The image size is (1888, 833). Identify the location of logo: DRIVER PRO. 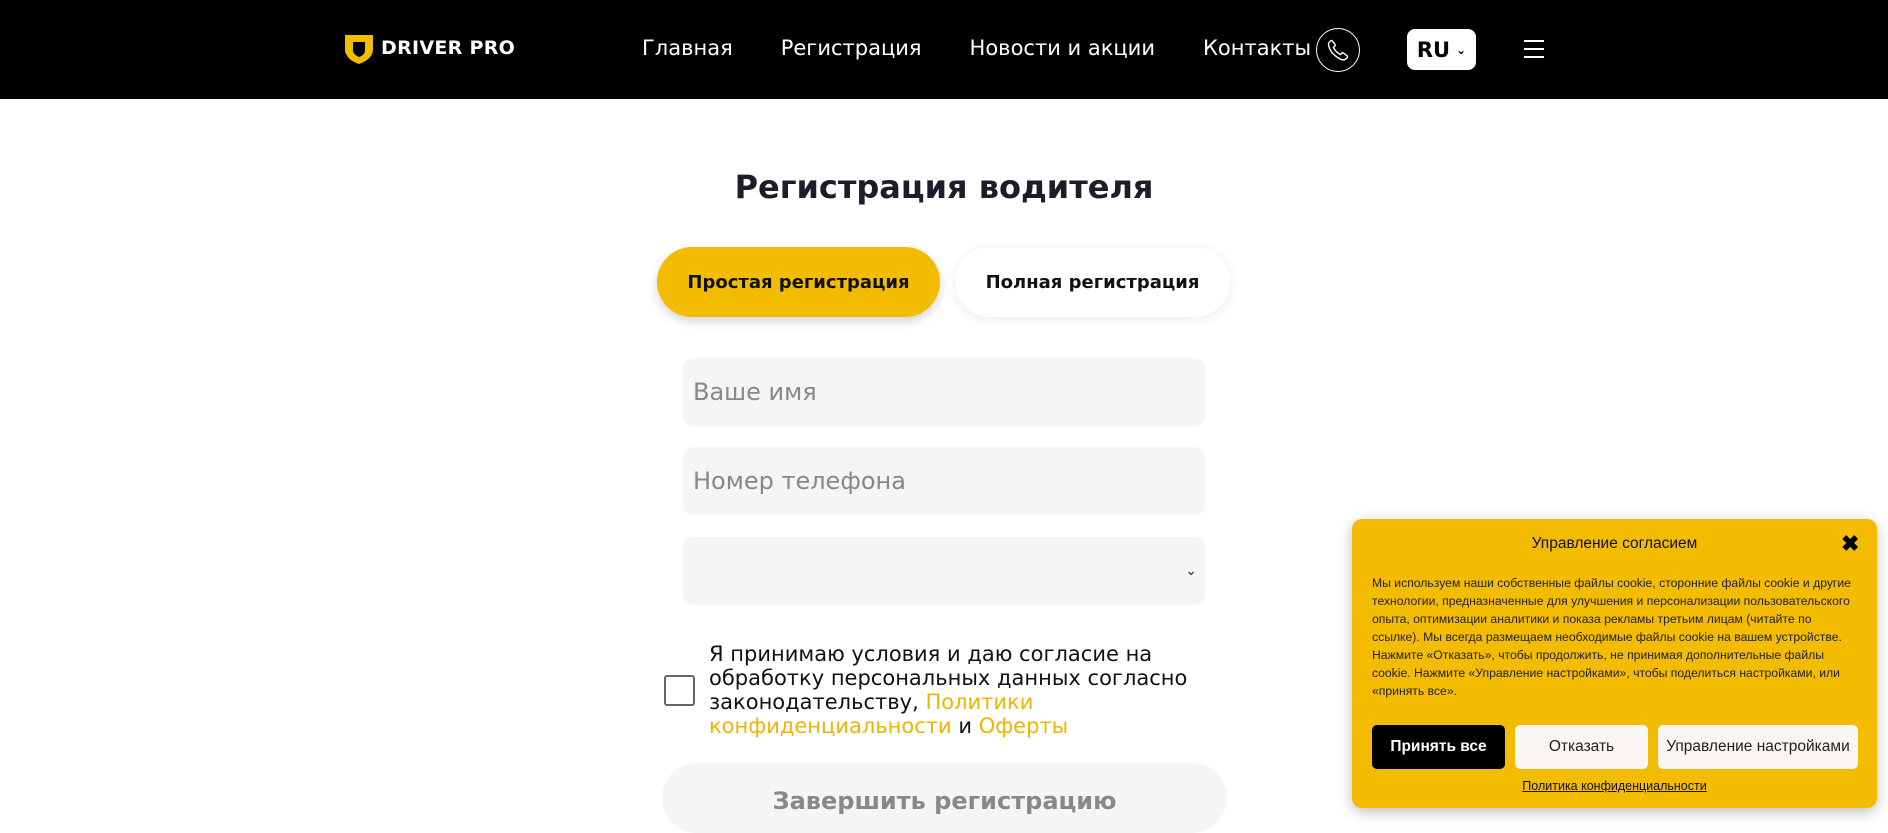
(429, 48).